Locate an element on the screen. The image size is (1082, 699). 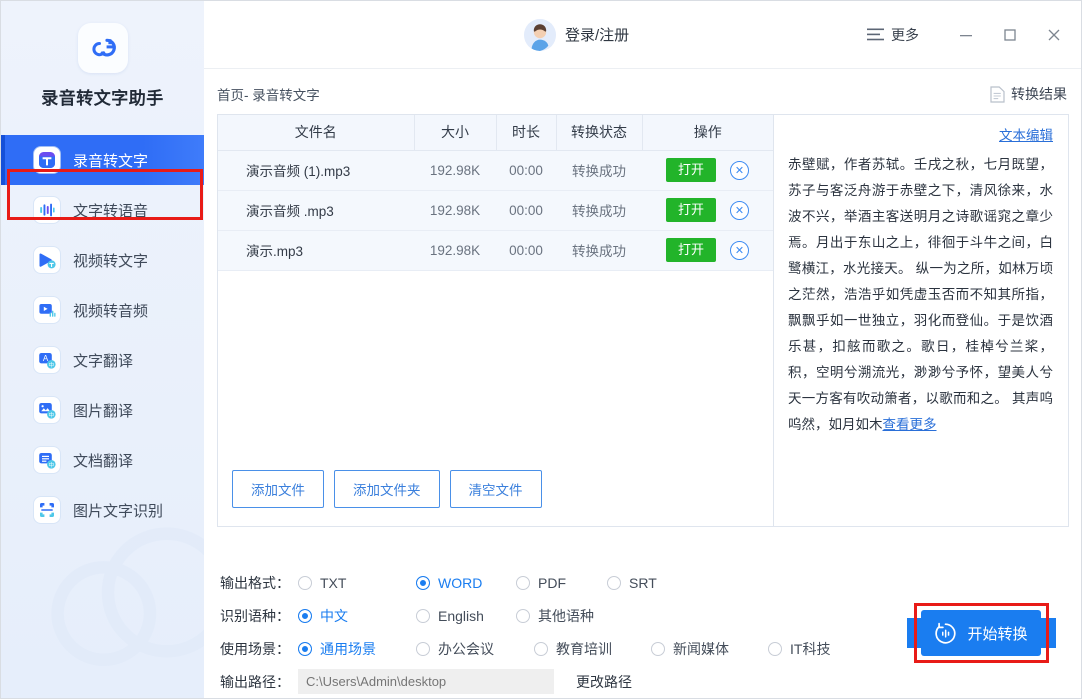
image-translate-icon: 中 is located at coordinates (47, 410).